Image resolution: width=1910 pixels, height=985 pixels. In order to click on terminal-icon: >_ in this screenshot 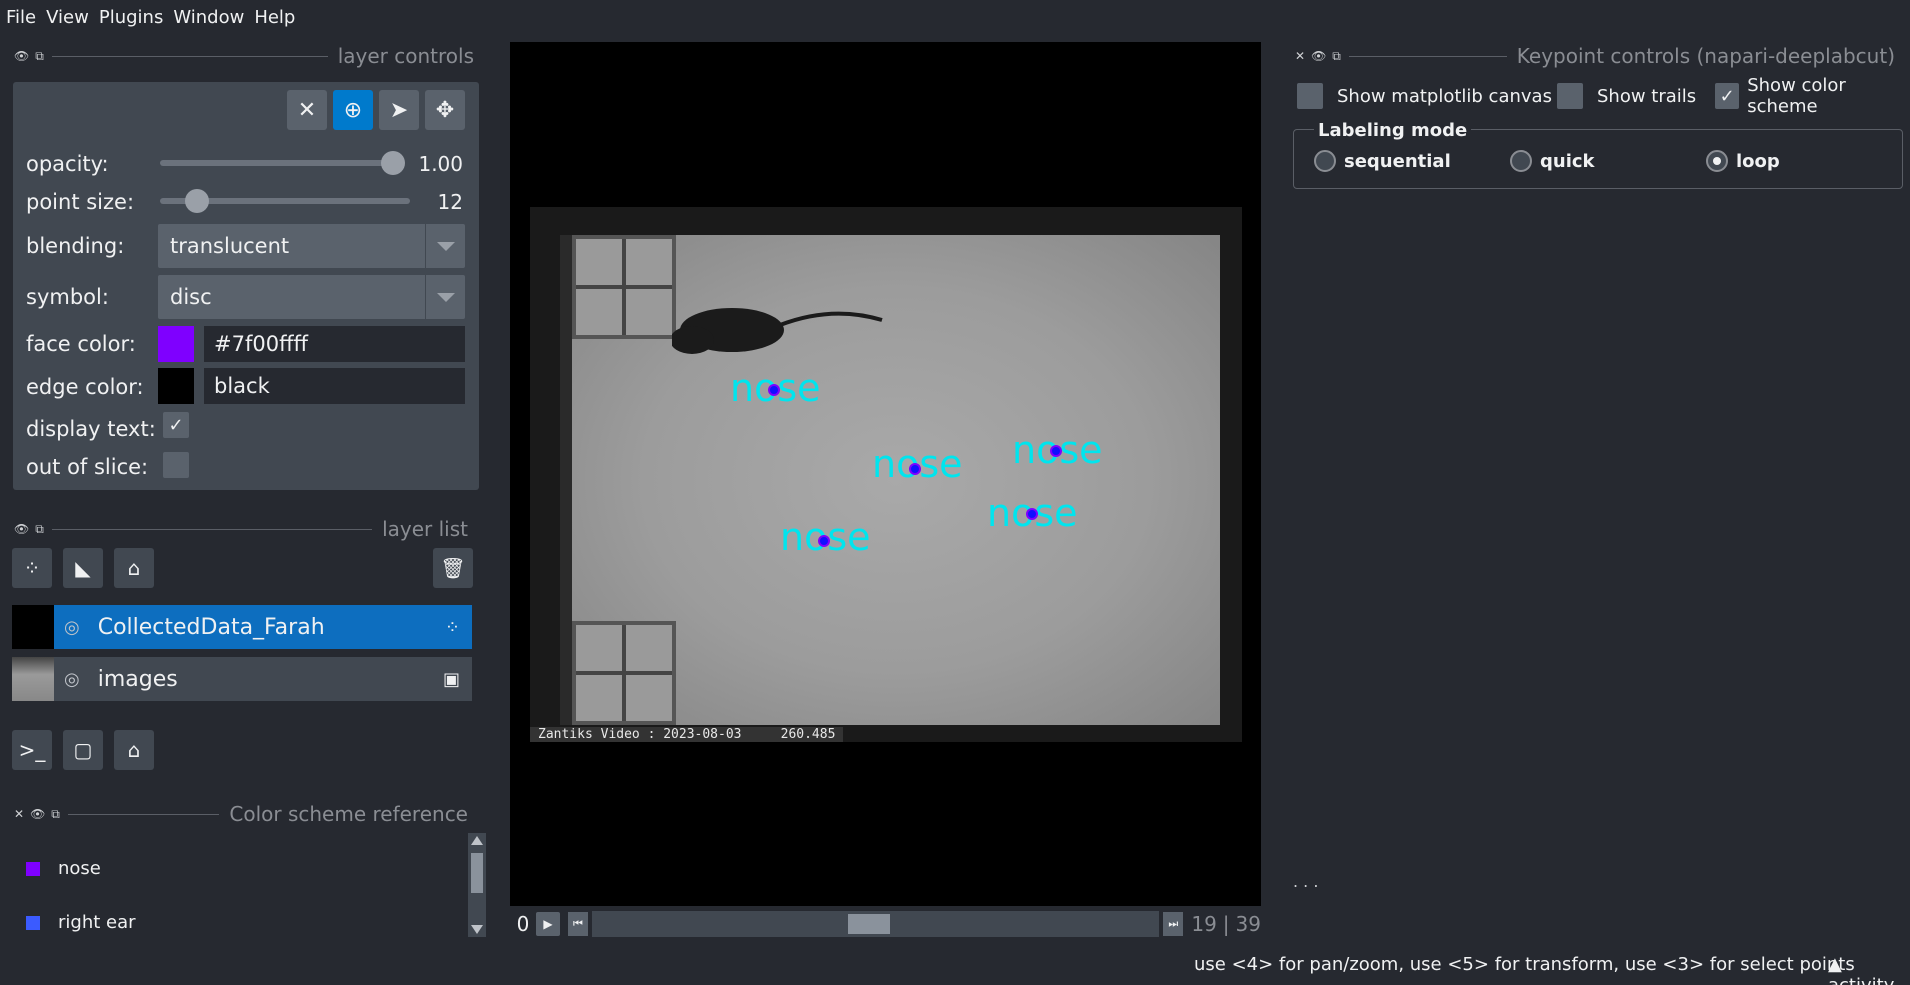, I will do `click(32, 750)`.